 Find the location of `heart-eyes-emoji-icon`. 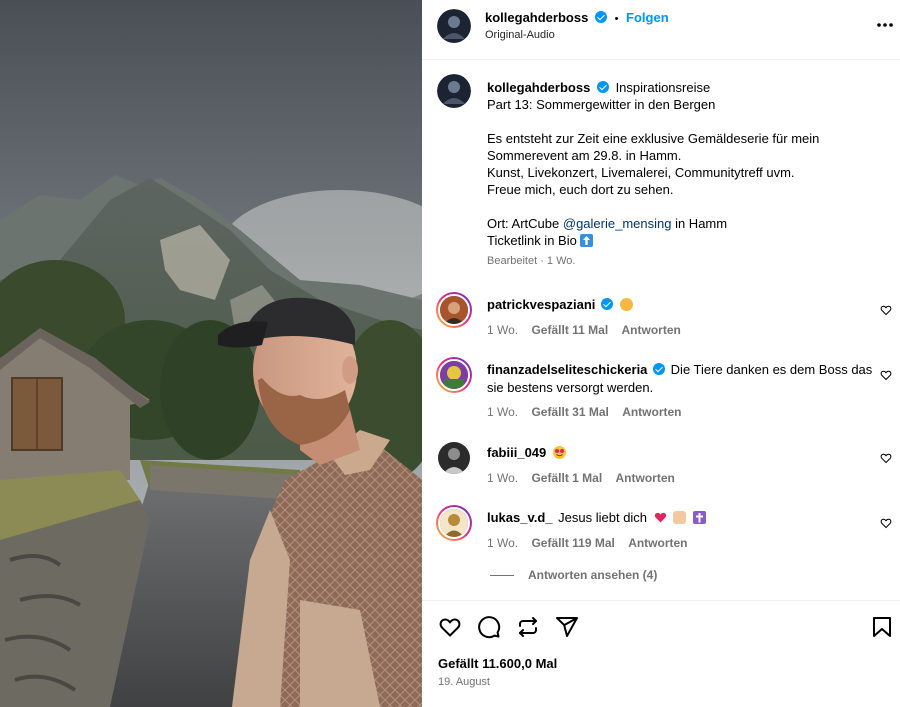

heart-eyes-emoji-icon is located at coordinates (559, 452).